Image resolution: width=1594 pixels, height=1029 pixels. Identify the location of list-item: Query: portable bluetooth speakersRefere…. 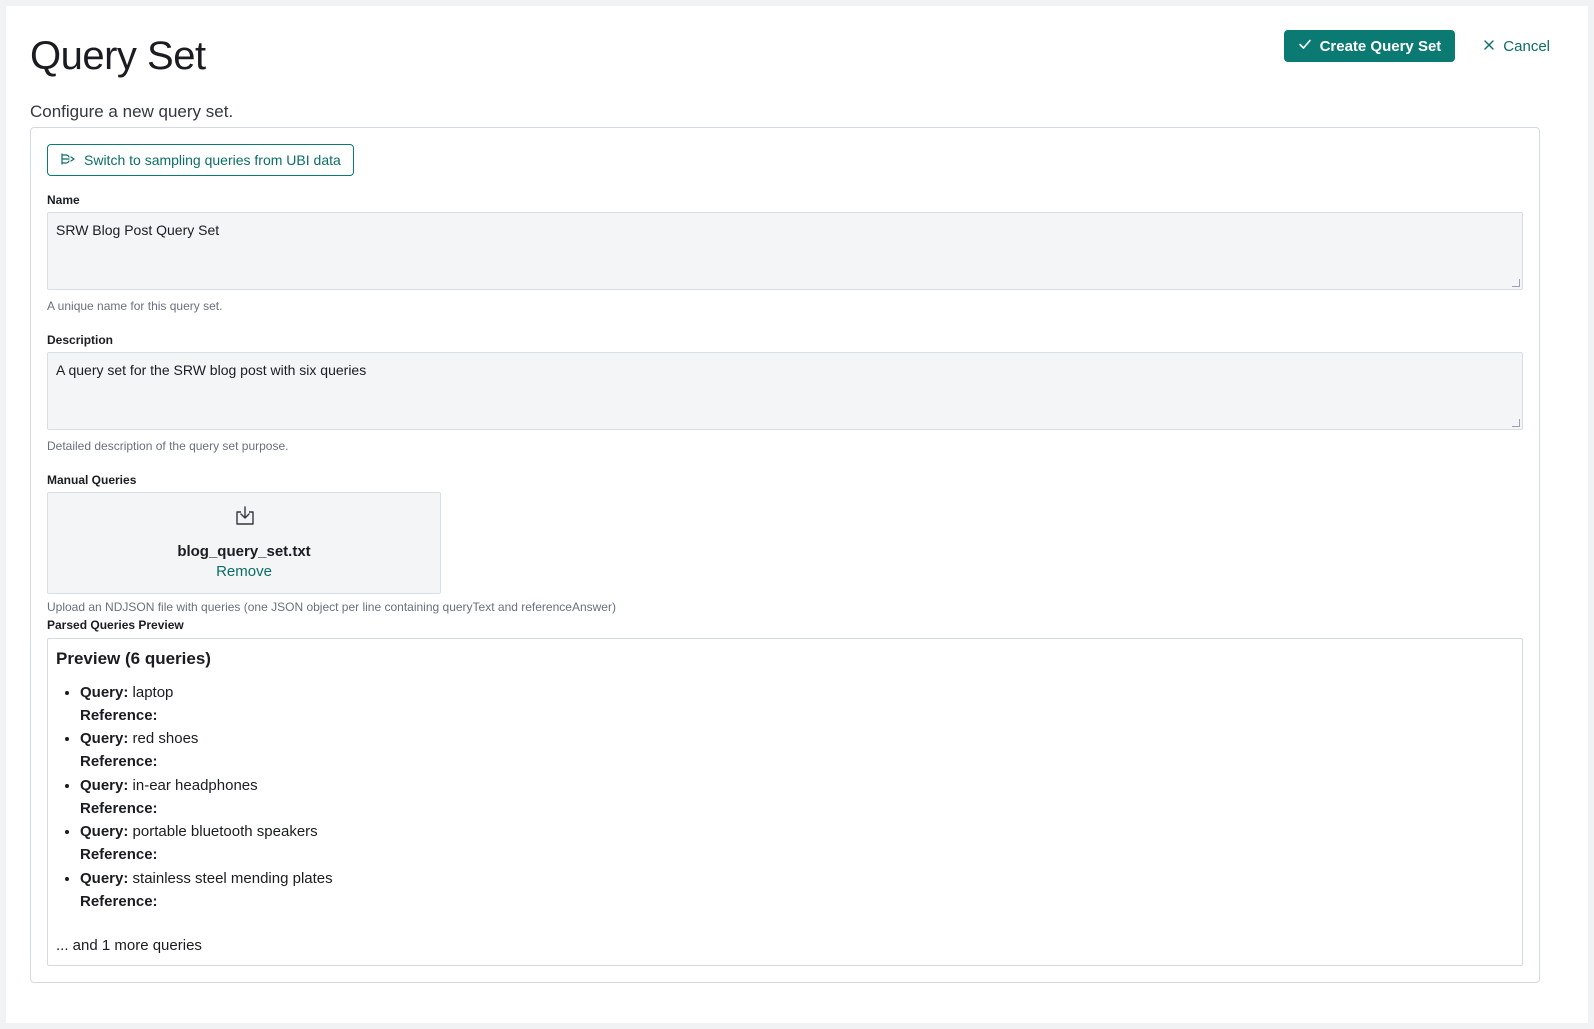
(368, 843).